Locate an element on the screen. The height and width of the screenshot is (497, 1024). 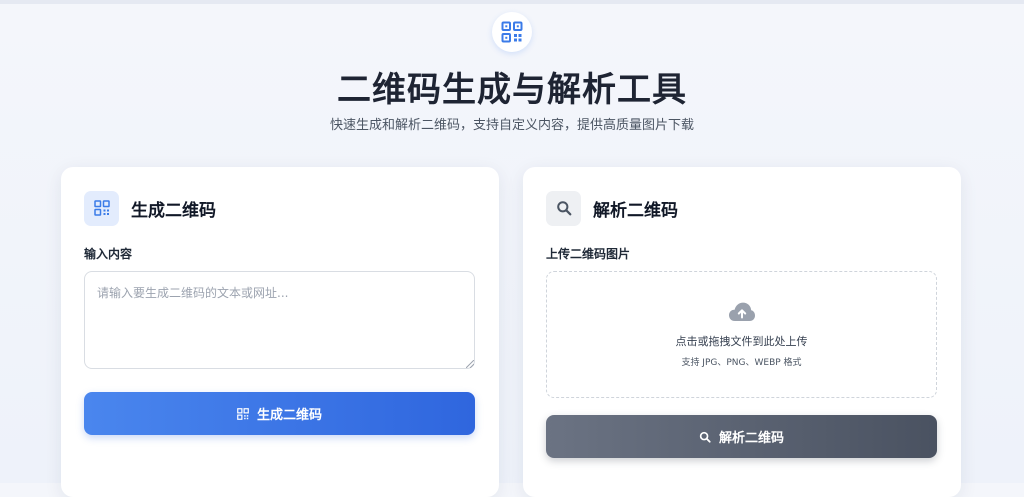
upload-label: 上传二维码图片 is located at coordinates (588, 254).